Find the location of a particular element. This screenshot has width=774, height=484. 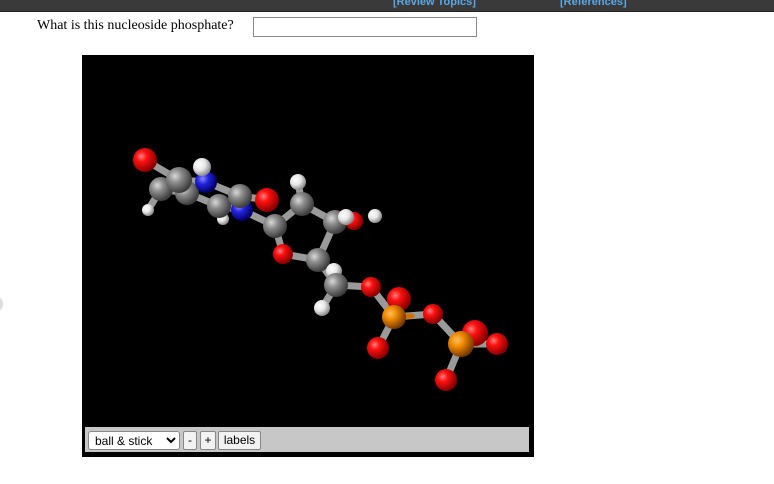

answer-input is located at coordinates (365, 27).